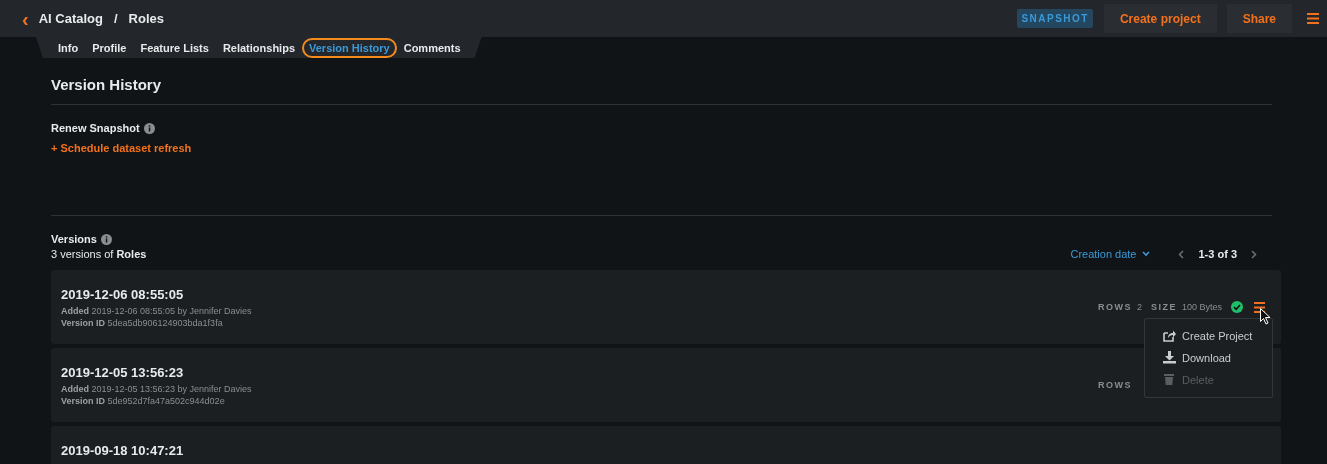  Describe the element at coordinates (258, 47) in the screenshot. I see `tab: Relationships` at that location.